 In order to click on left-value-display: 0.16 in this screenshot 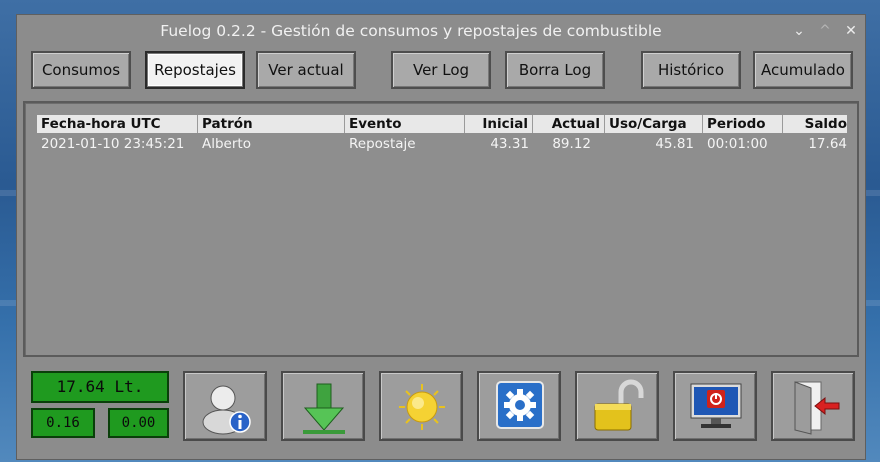, I will do `click(63, 423)`.